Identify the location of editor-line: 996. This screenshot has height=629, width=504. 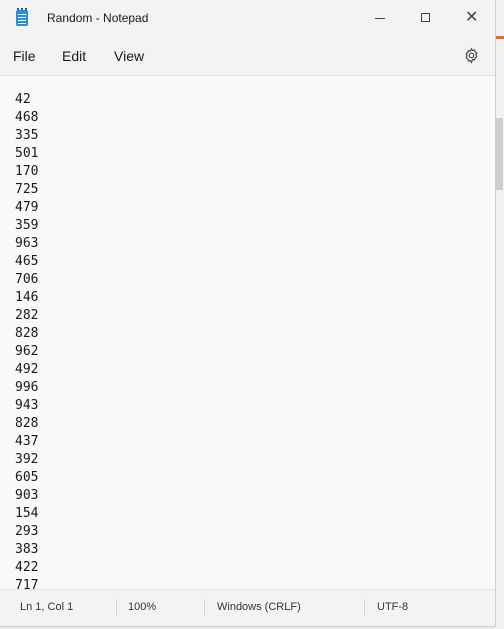
(27, 387).